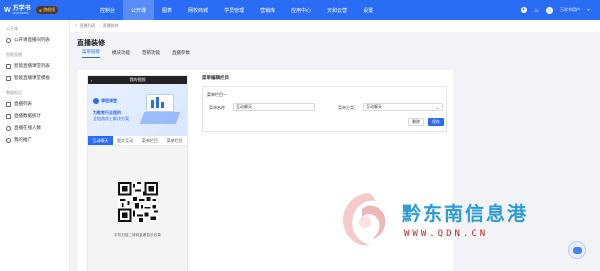 Image resolution: width=600 pixels, height=271 pixels. Describe the element at coordinates (588, 10) in the screenshot. I see `chevron-down-icon: ▼` at that location.